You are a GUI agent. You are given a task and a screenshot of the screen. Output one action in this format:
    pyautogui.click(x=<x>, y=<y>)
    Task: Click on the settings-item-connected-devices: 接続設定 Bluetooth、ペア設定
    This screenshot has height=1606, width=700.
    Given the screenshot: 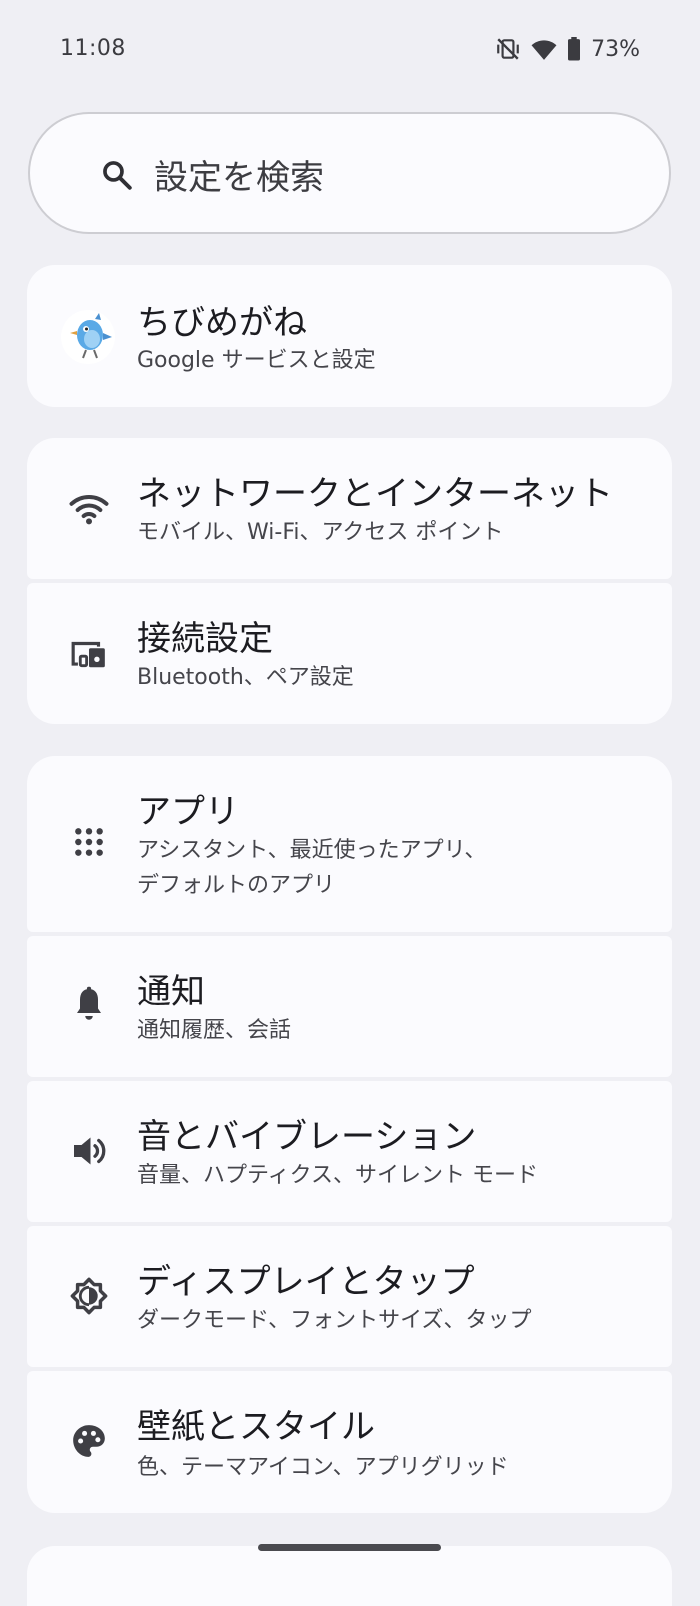 What is the action you would take?
    pyautogui.click(x=349, y=653)
    